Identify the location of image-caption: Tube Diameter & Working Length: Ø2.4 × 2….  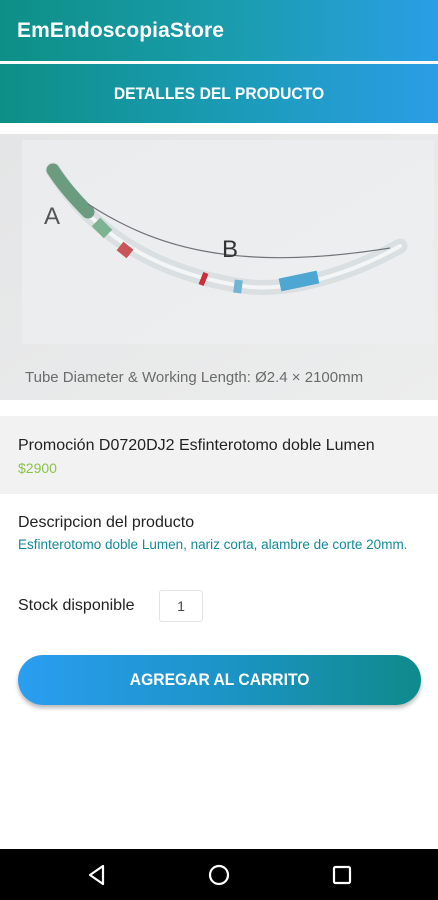
(194, 377).